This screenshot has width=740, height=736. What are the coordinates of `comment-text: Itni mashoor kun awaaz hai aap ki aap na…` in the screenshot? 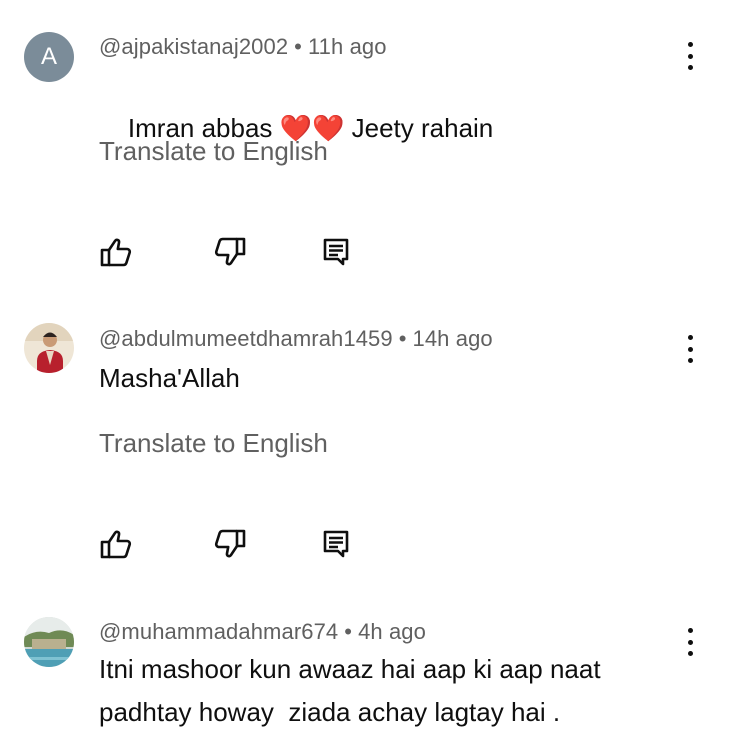 It's located at (353, 690).